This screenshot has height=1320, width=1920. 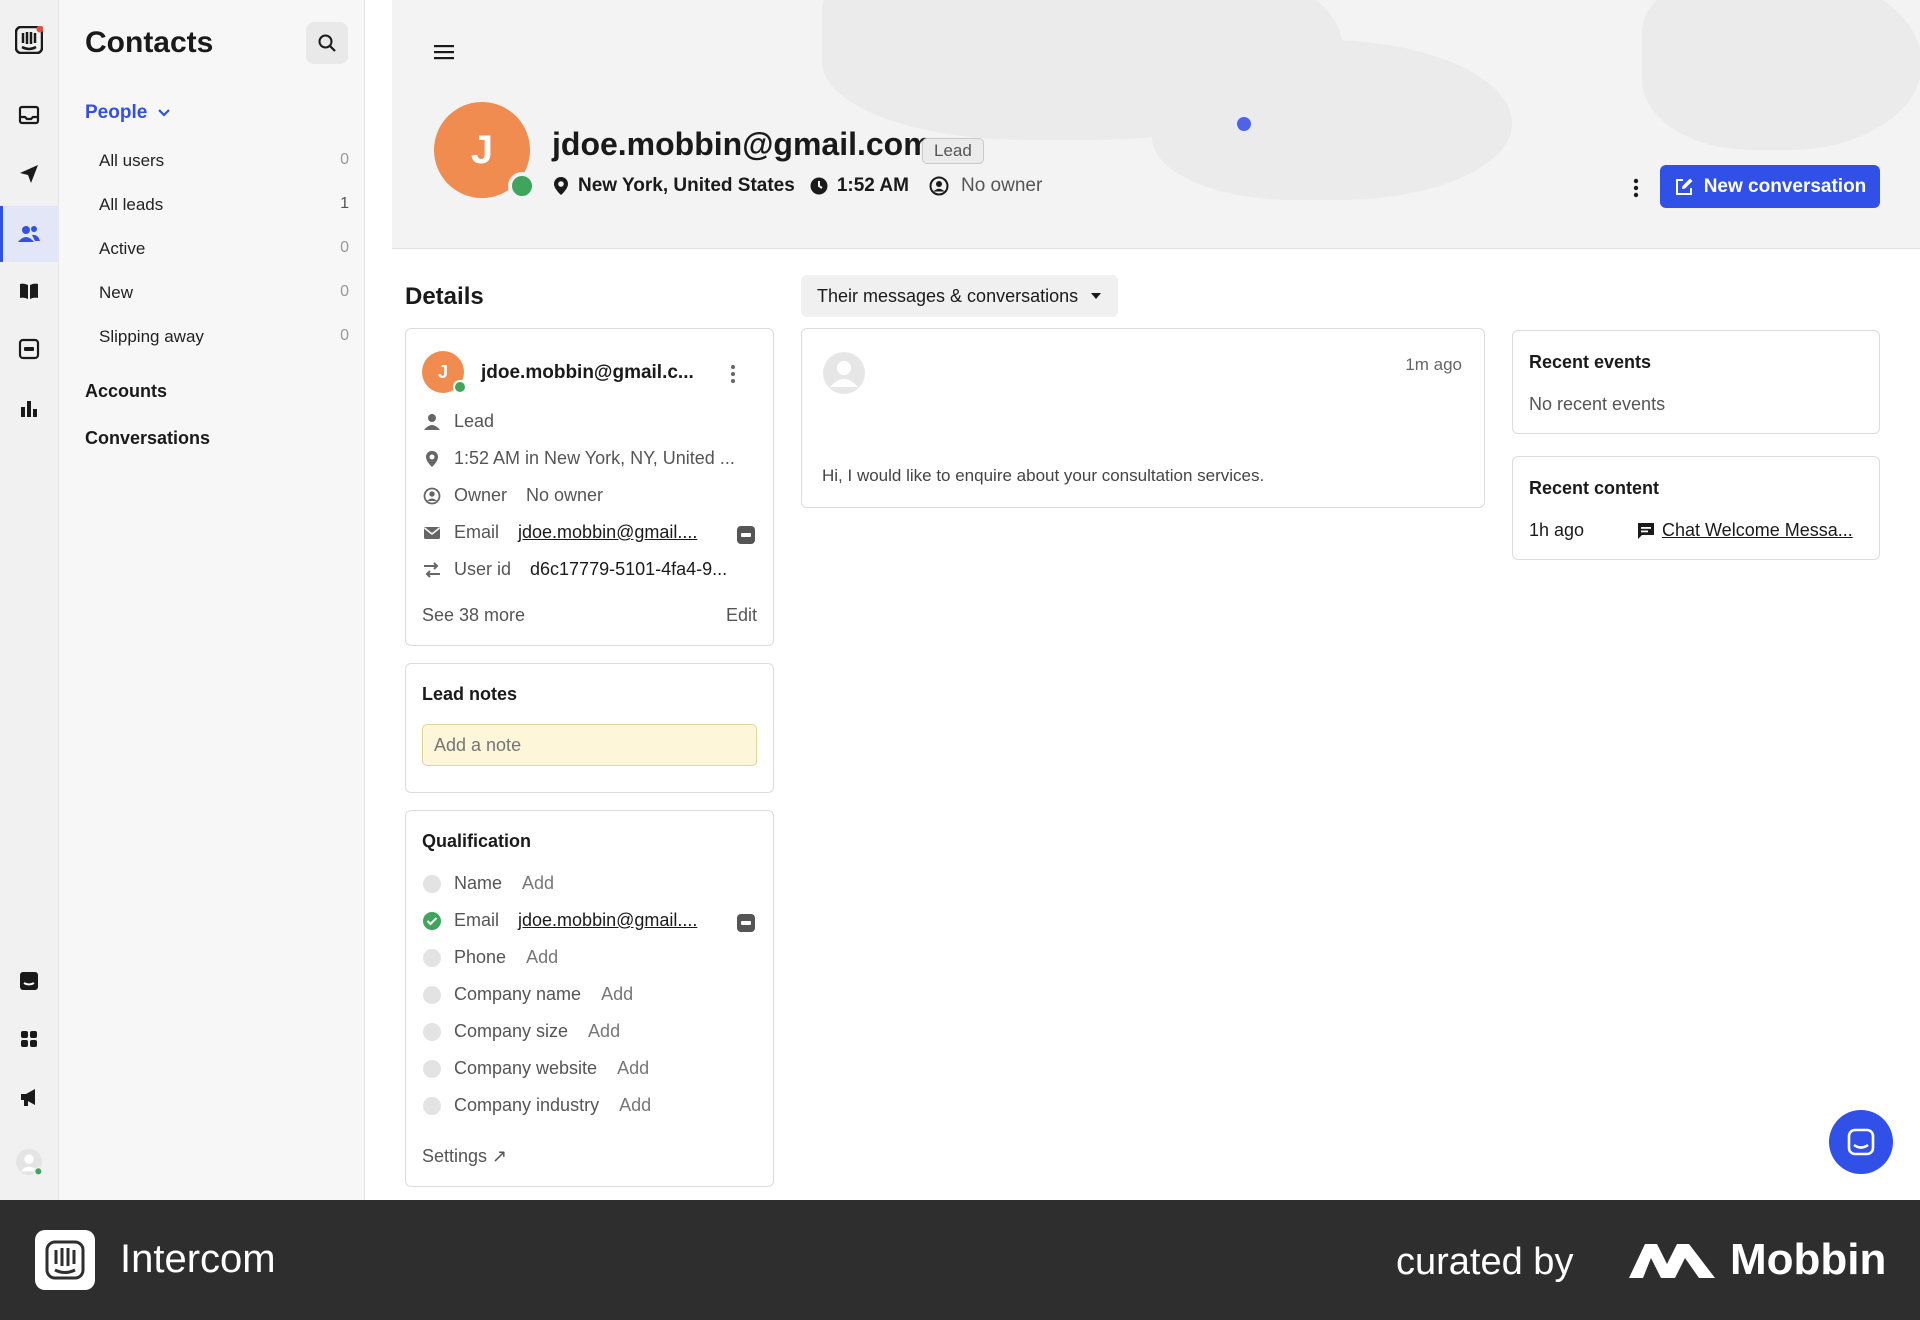 What do you see at coordinates (527, 994) in the screenshot?
I see `qualification-row-company-name: Company name Add` at bounding box center [527, 994].